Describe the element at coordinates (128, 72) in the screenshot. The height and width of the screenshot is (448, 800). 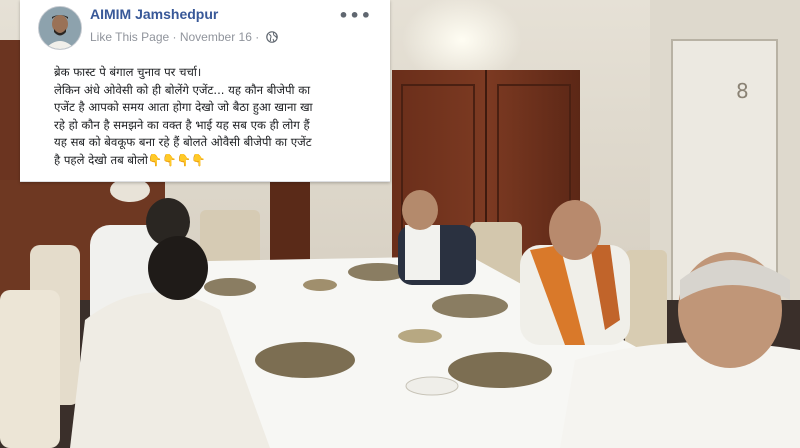
I see `post-text-line: ब्रेक फास्ट पे बंगाल चुनाव पर चर्चा।` at that location.